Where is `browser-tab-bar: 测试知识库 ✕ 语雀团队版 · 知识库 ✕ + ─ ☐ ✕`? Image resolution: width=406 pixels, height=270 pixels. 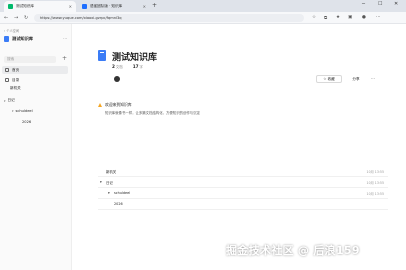
browser-tab-bar: 测试知识库 ✕ 语雀团队版 · 知识库 ✕ + ─ ☐ ✕ is located at coordinates (203, 6).